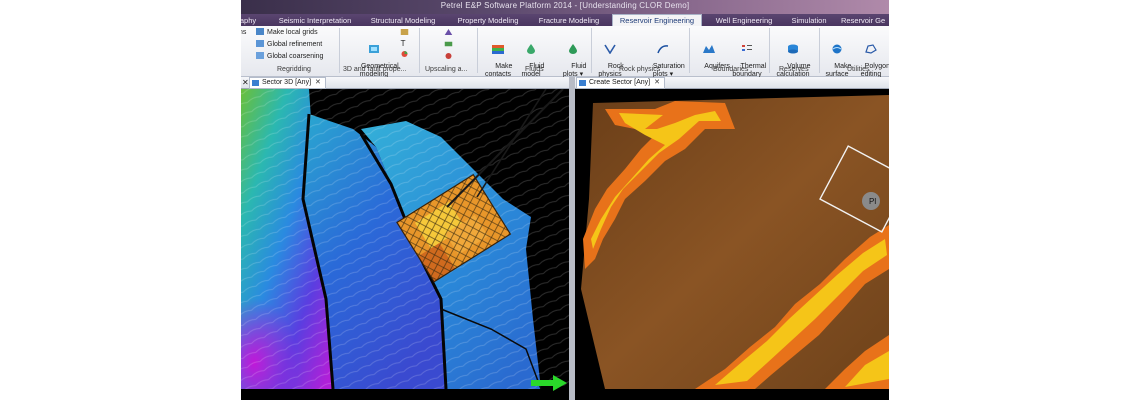 The height and width of the screenshot is (400, 1130). Describe the element at coordinates (294, 69) in the screenshot. I see `group-label-regridding: Regridding` at that location.